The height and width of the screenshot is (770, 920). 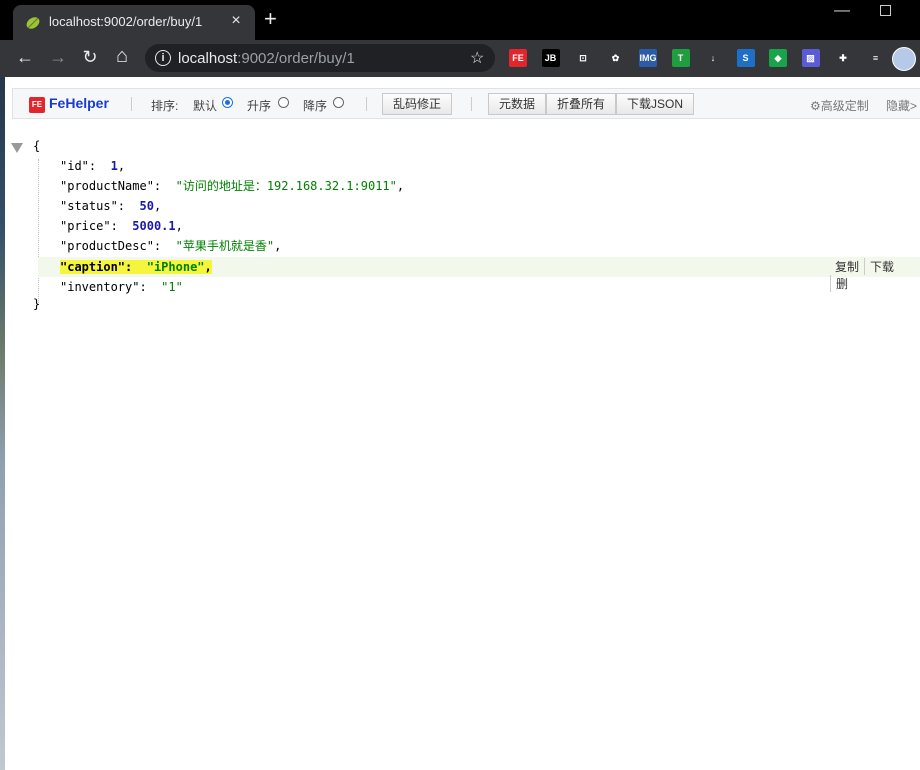 What do you see at coordinates (110, 206) in the screenshot?
I see `json-row-status: "status": 50,` at bounding box center [110, 206].